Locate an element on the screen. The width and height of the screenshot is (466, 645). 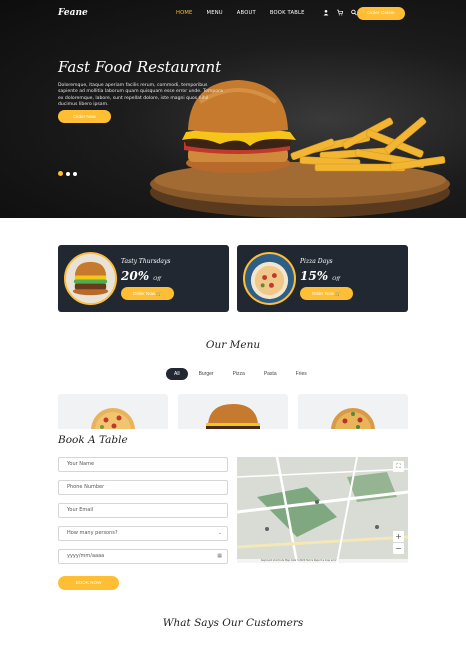
offer-discount: 20% Off is located at coordinates (141, 276).